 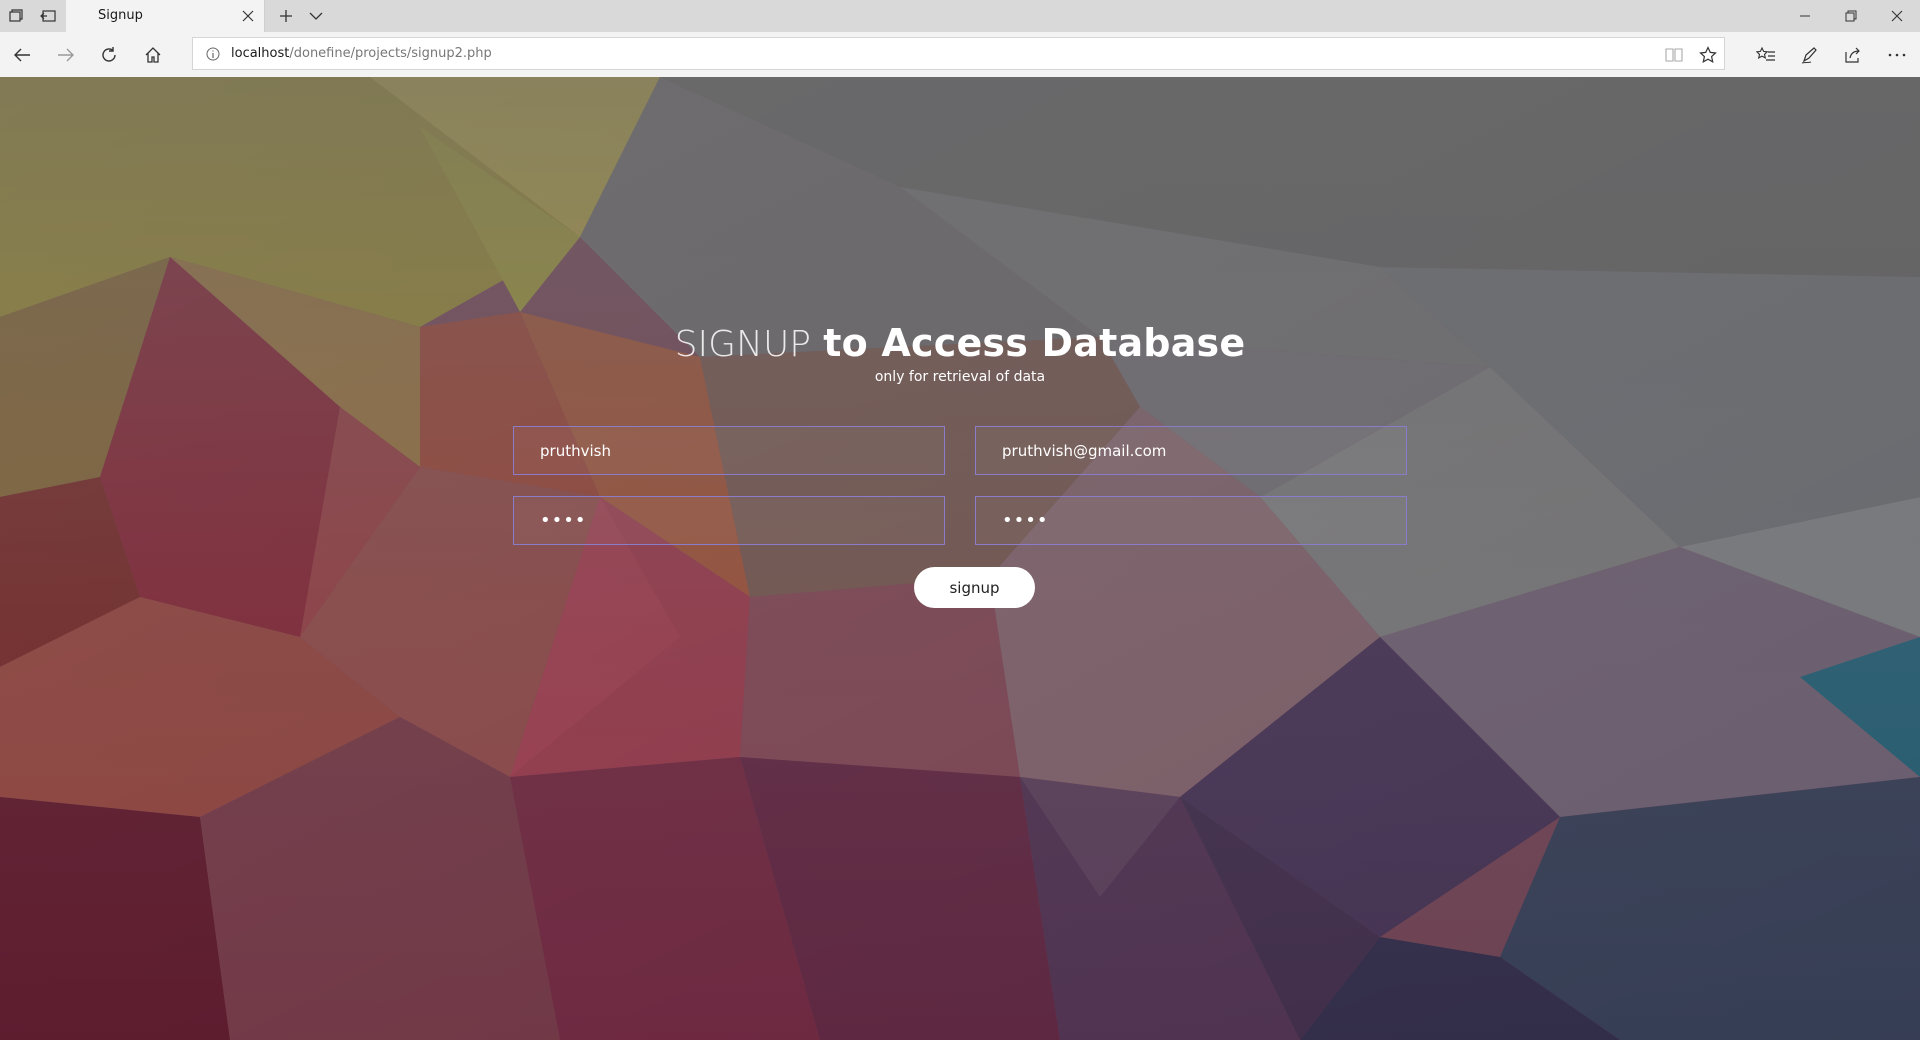 What do you see at coordinates (286, 16) in the screenshot?
I see `plus-icon` at bounding box center [286, 16].